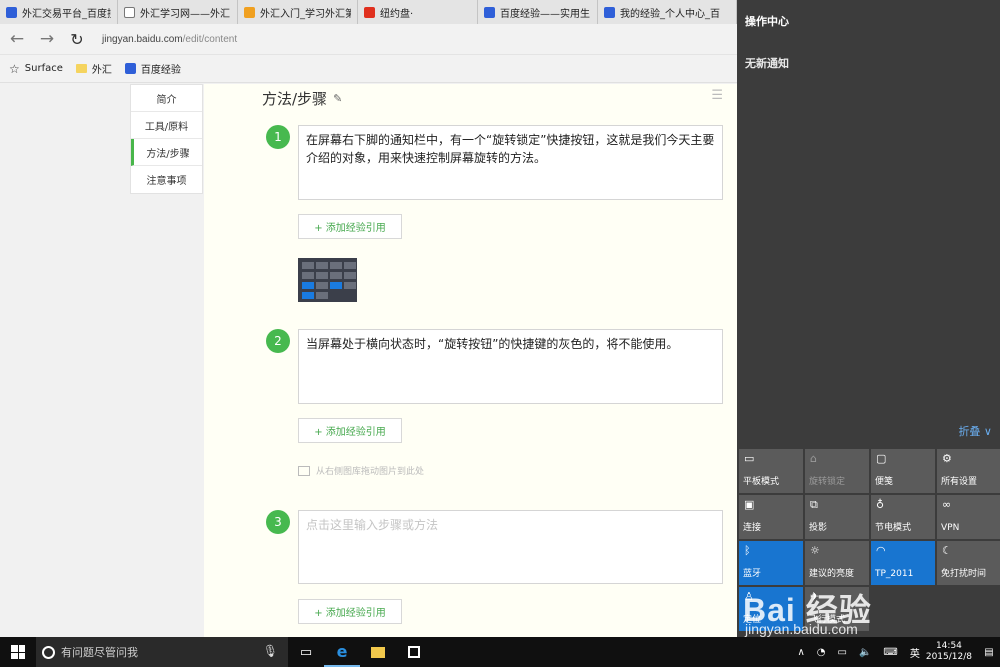  I want to click on pencil-icon: ✎, so click(337, 98).